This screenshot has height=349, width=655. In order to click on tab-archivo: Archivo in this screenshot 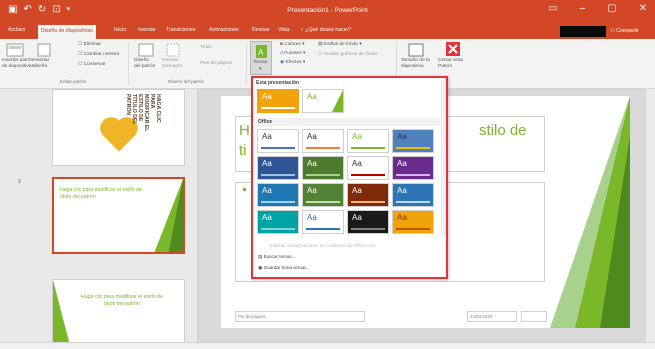, I will do `click(16, 30)`.